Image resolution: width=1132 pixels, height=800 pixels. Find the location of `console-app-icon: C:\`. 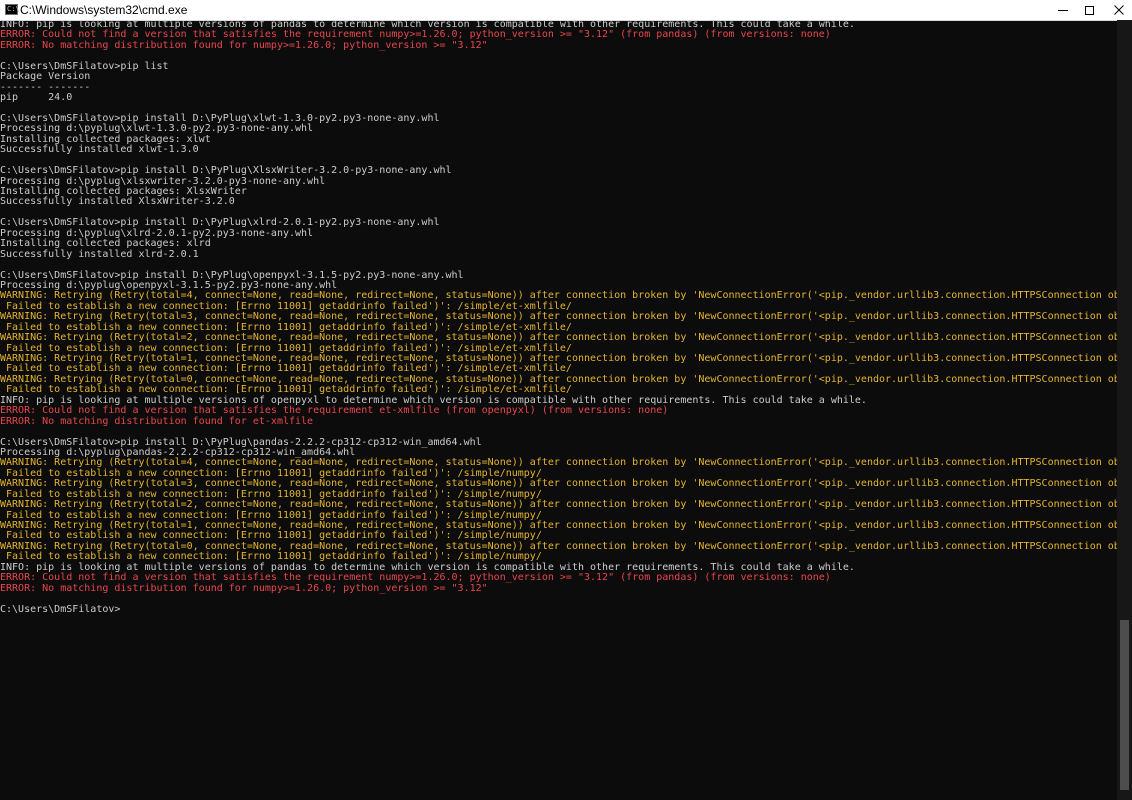

console-app-icon: C:\ is located at coordinates (12, 9).